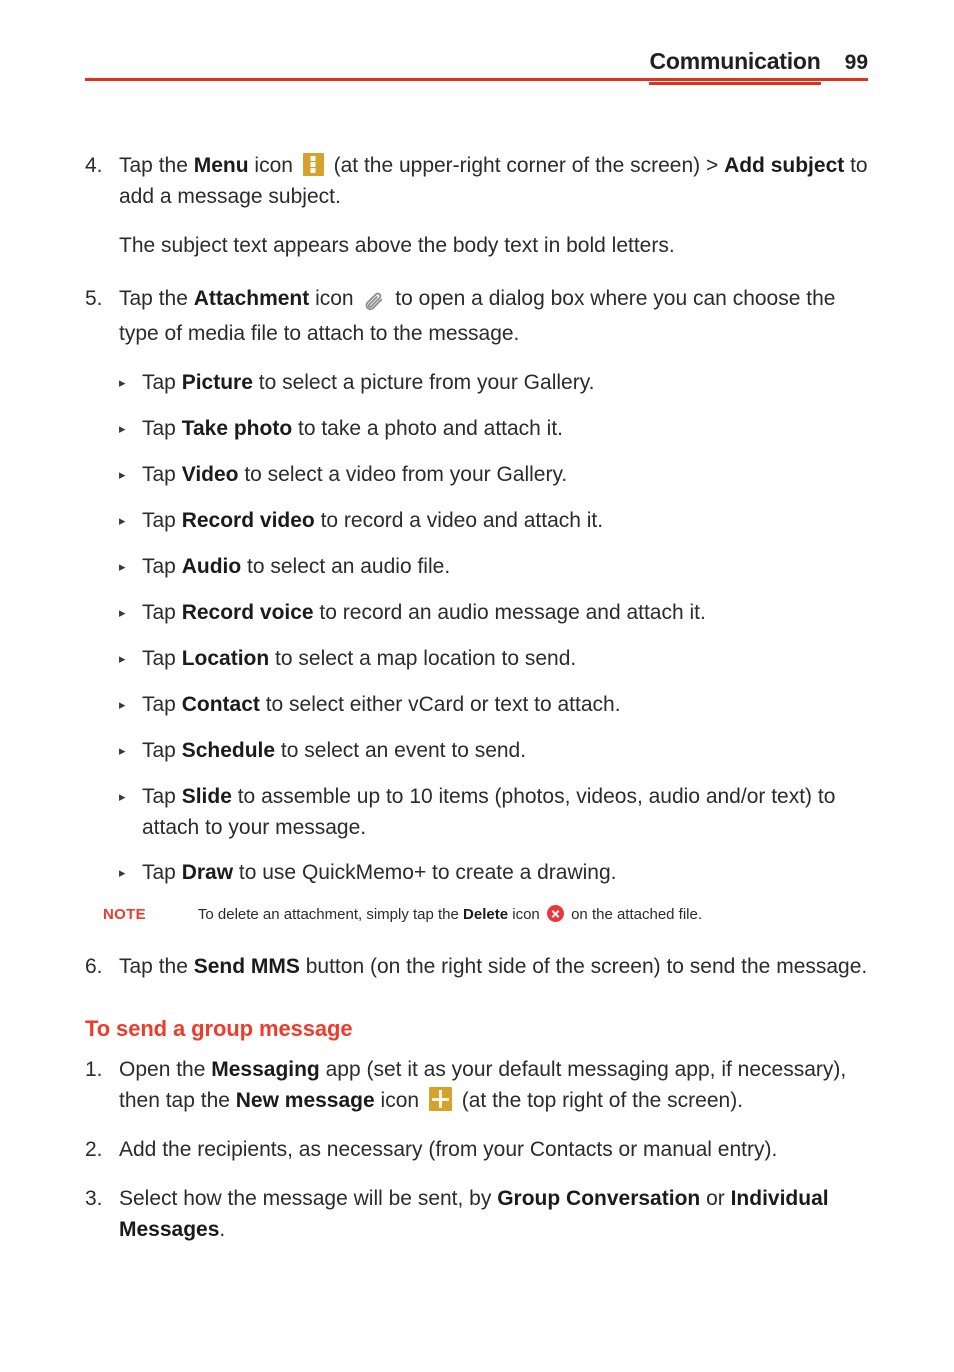 Image resolution: width=954 pixels, height=1372 pixels. I want to click on paperclip-icon, so click(374, 302).